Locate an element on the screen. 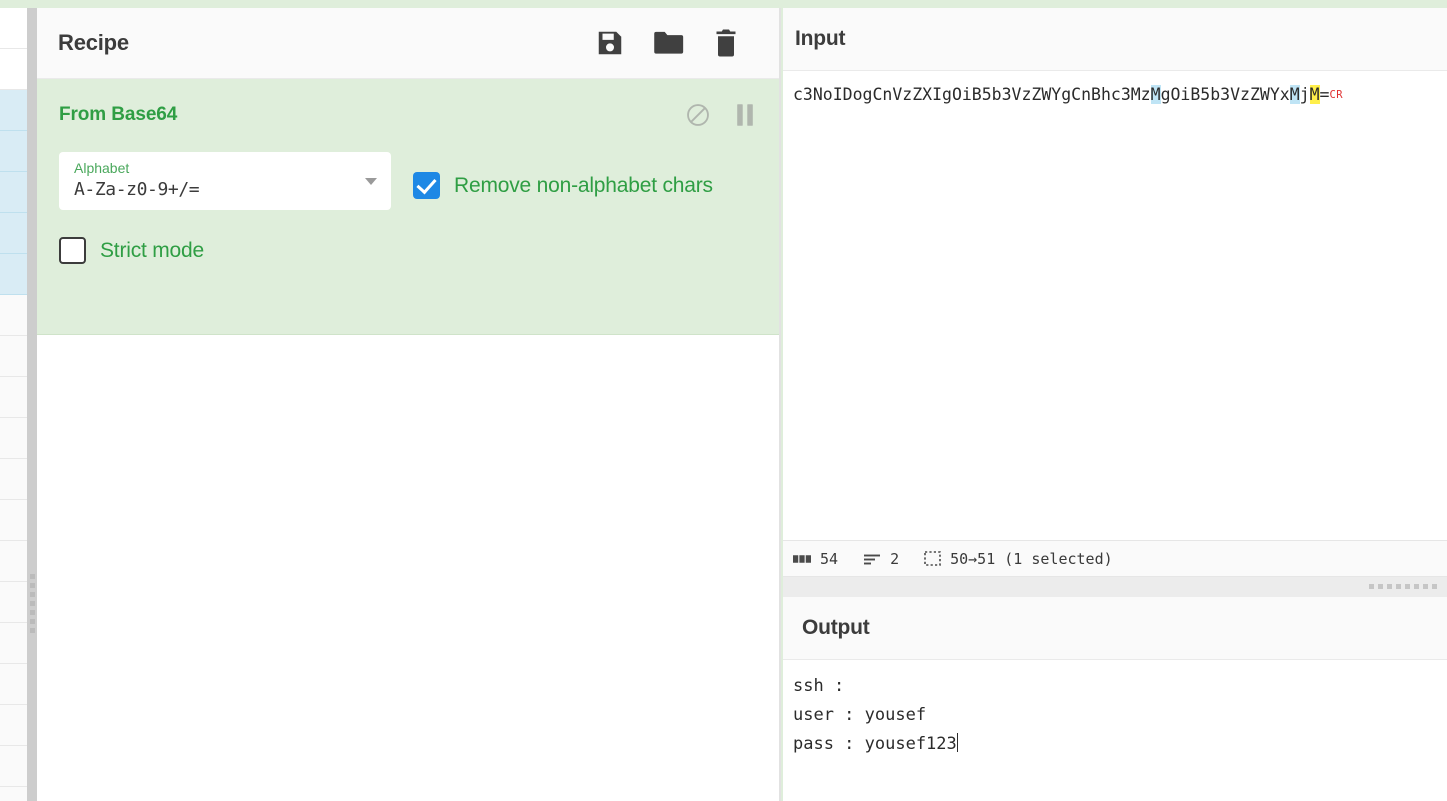 The height and width of the screenshot is (801, 1447). status-selection: 50→51 (1 selected) is located at coordinates (1026, 559).